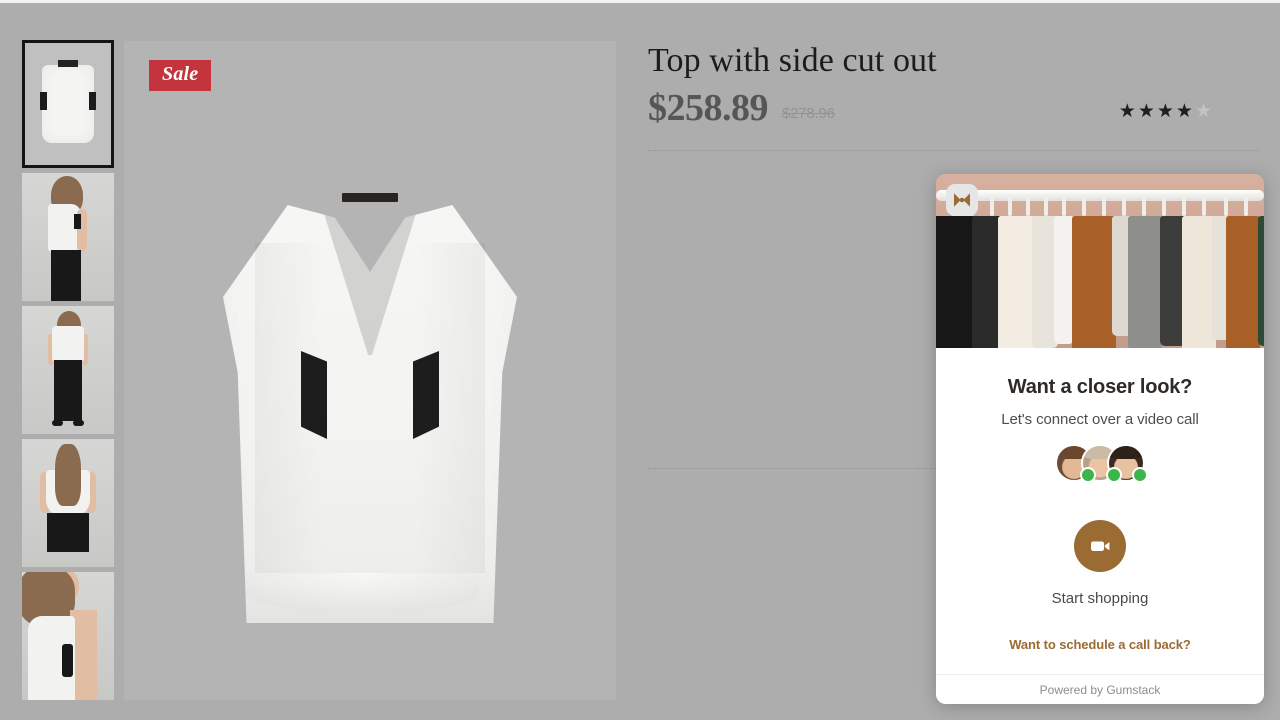  Describe the element at coordinates (1100, 644) in the screenshot. I see `schedule-callback-link: Want to schedule a call back?` at that location.